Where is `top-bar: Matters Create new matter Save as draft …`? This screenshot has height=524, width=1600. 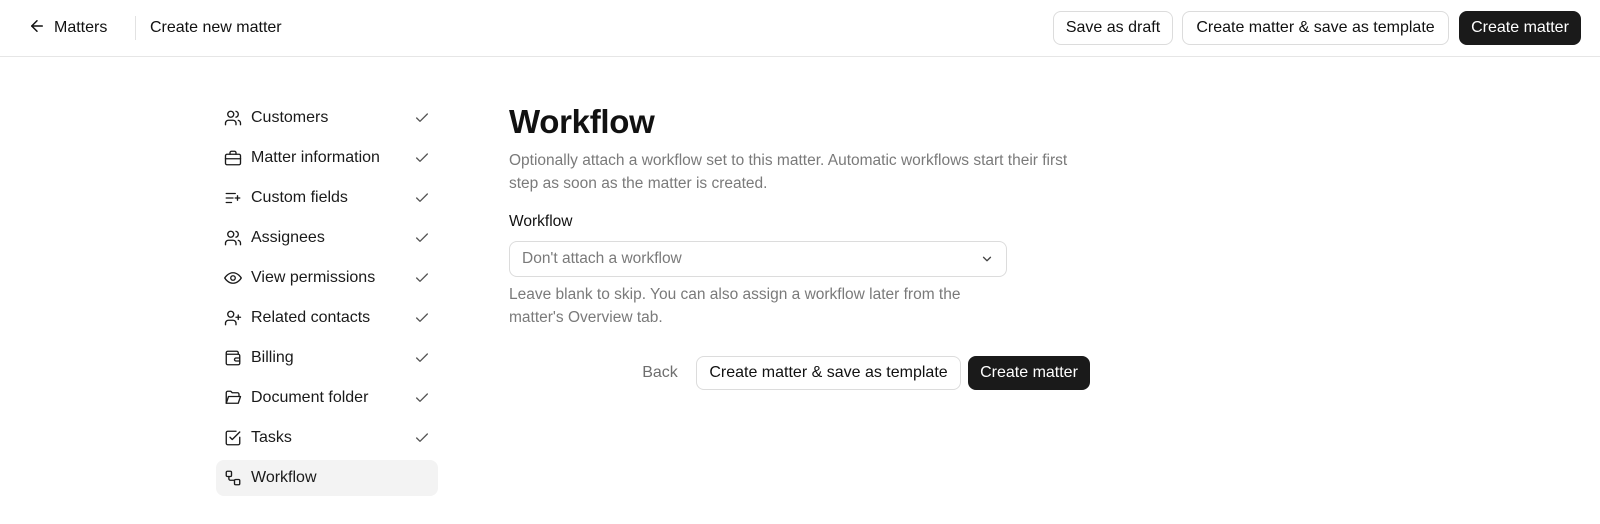
top-bar: Matters Create new matter Save as draft … is located at coordinates (800, 28).